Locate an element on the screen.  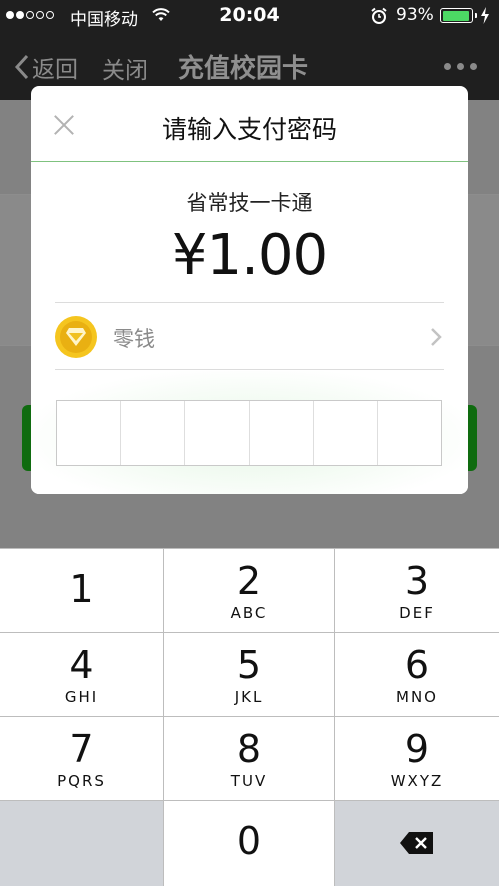
key-3: 3 DEF is located at coordinates (417, 590).